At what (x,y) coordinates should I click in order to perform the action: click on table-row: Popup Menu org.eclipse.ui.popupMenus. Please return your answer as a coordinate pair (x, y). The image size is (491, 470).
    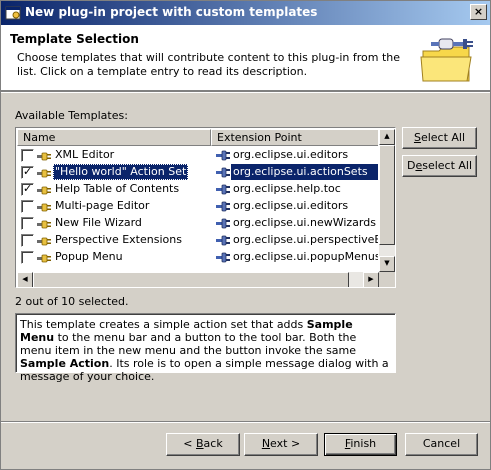
    Looking at the image, I should click on (197, 257).